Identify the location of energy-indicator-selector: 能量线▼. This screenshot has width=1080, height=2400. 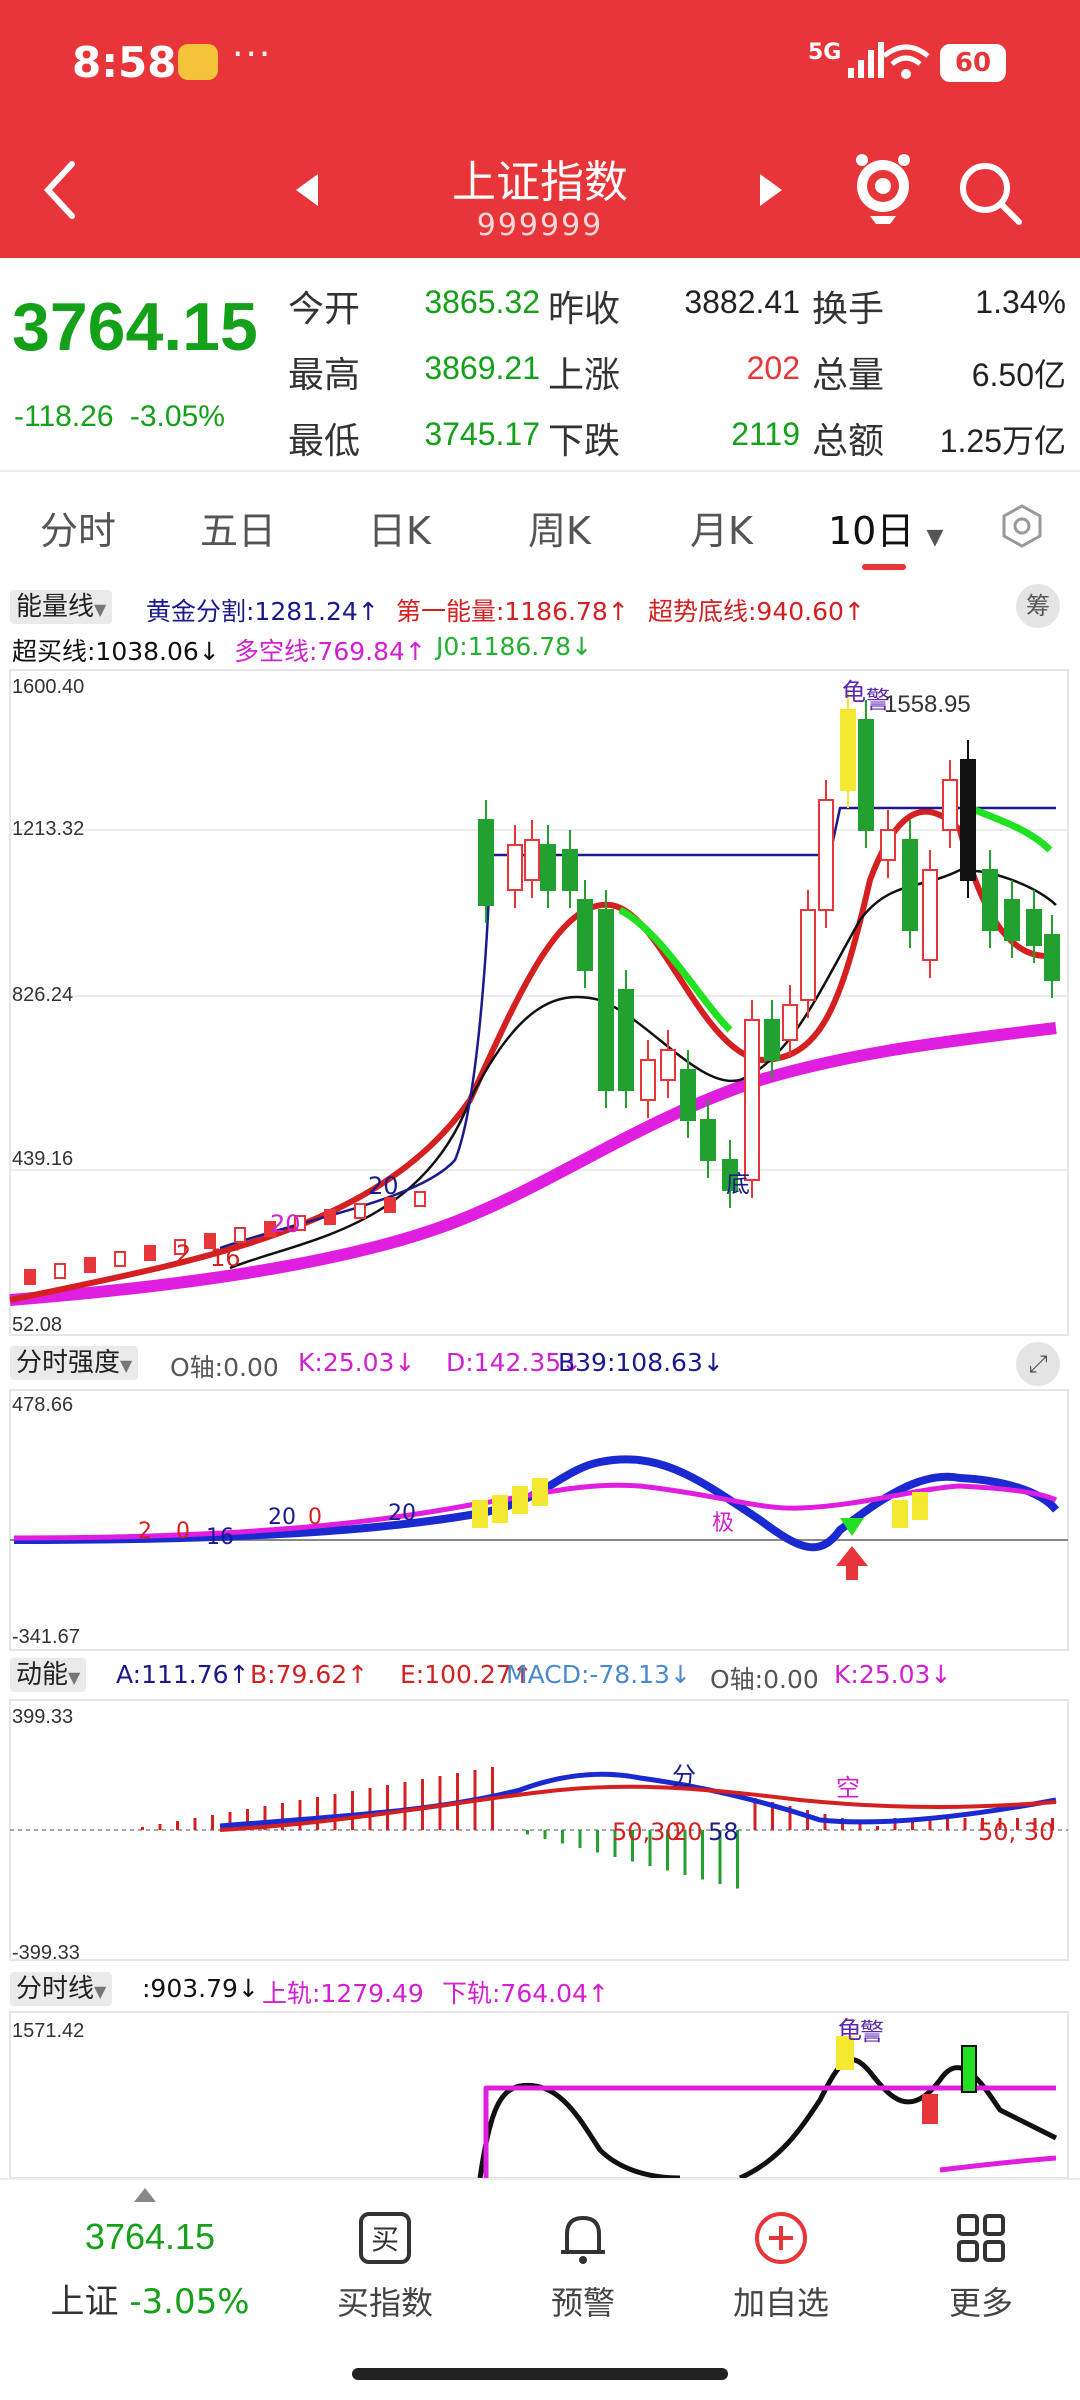
(61, 607).